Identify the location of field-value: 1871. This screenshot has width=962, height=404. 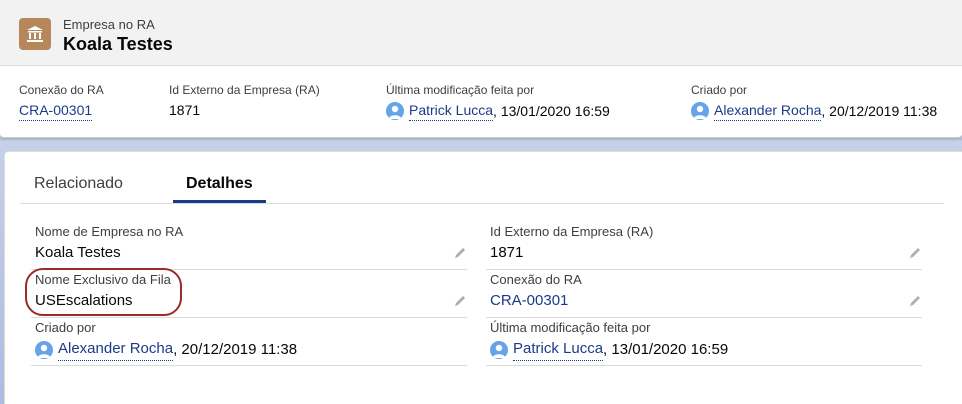
(507, 252).